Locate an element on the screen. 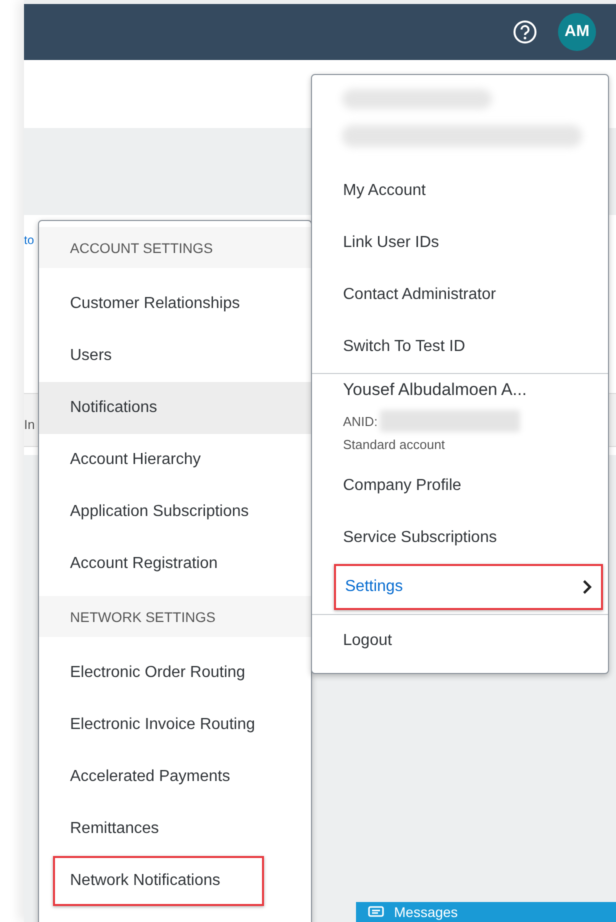  menu-item: Application Subscriptions is located at coordinates (175, 512).